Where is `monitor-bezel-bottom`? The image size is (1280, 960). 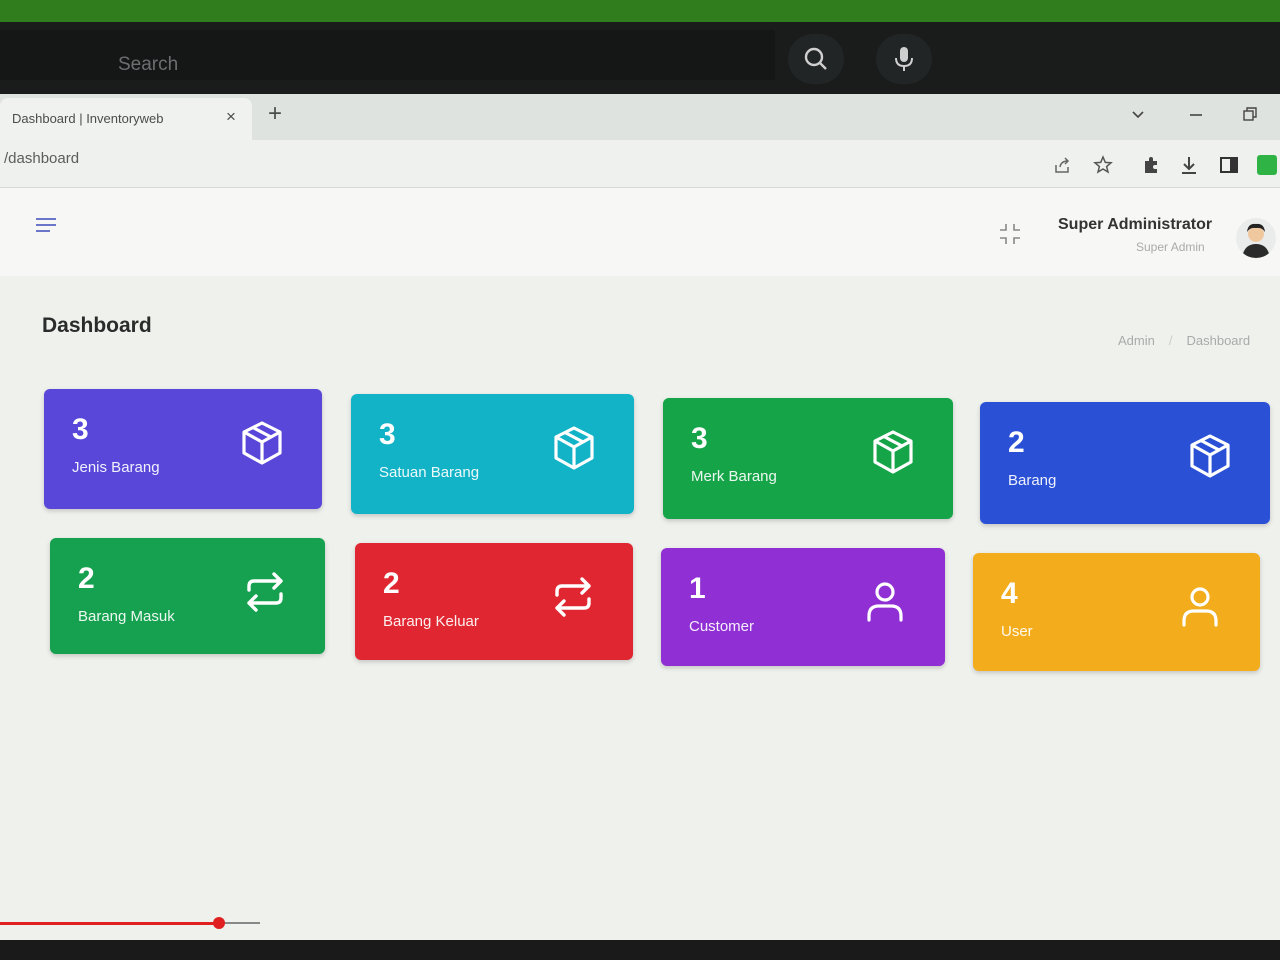
monitor-bezel-bottom is located at coordinates (640, 950).